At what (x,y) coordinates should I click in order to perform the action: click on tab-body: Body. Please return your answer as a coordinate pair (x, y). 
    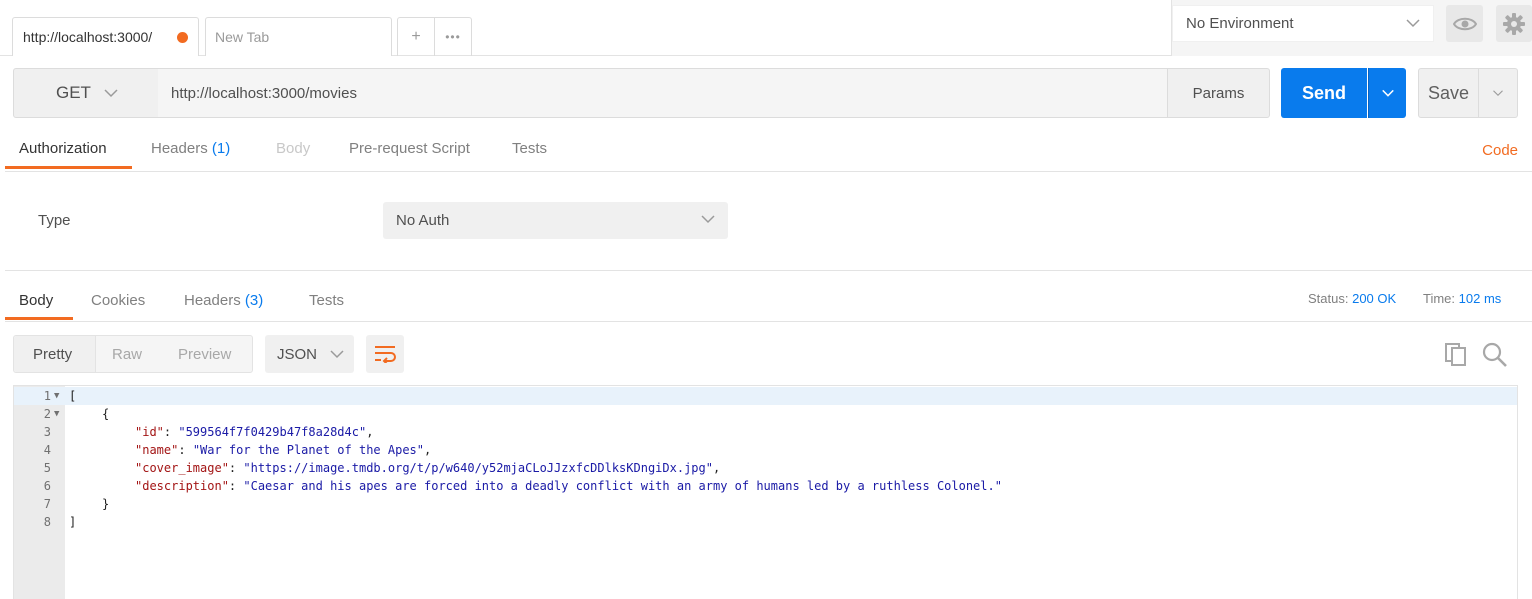
    Looking at the image, I should click on (293, 148).